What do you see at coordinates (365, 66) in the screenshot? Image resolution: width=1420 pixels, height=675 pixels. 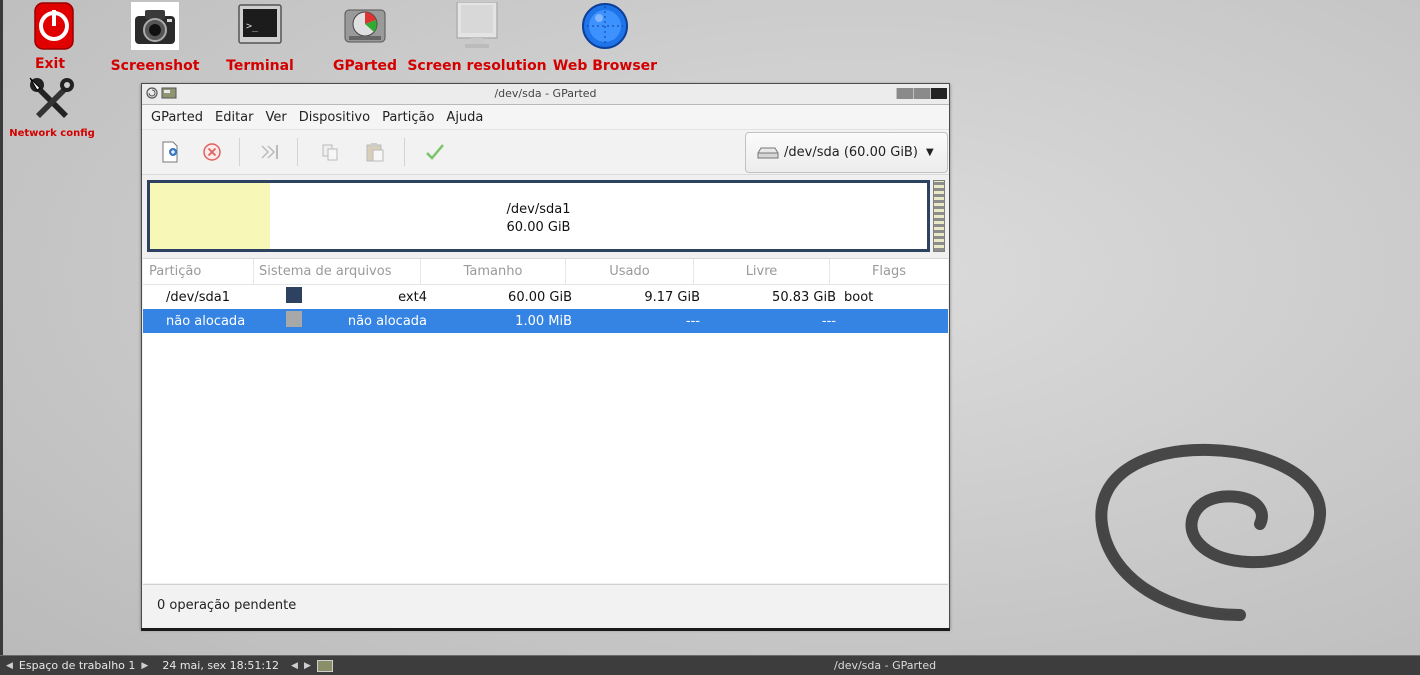 I see `desktop-icon-label: GParted` at bounding box center [365, 66].